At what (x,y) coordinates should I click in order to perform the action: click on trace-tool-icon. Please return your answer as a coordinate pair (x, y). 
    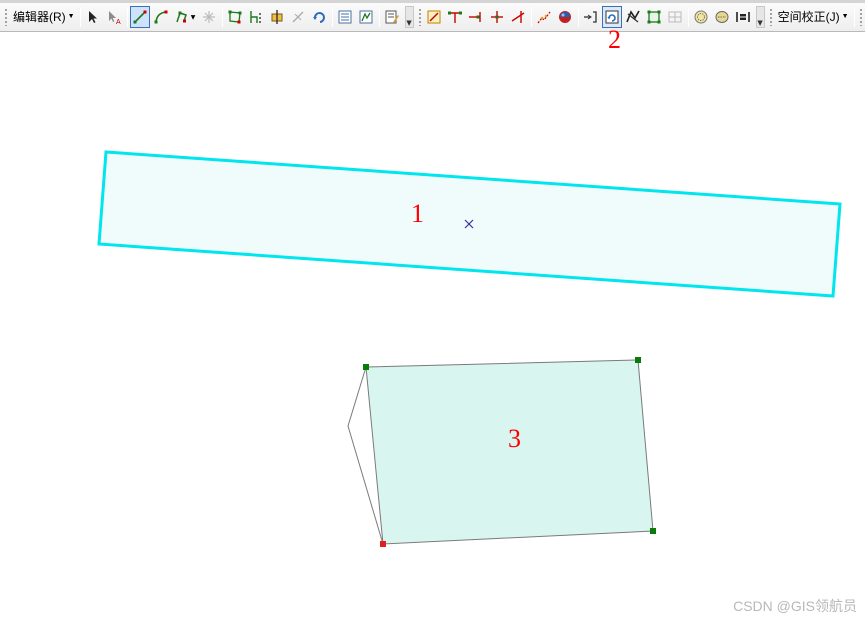
    Looking at the image, I should click on (181, 17).